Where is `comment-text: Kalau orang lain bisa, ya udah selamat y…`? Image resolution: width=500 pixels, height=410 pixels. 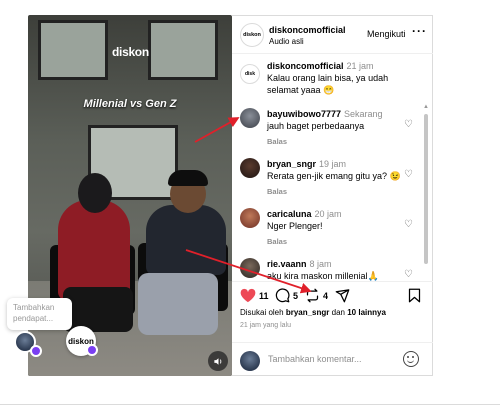
comment-text: Kalau orang lain bisa, ya udah selamat y… is located at coordinates (328, 84).